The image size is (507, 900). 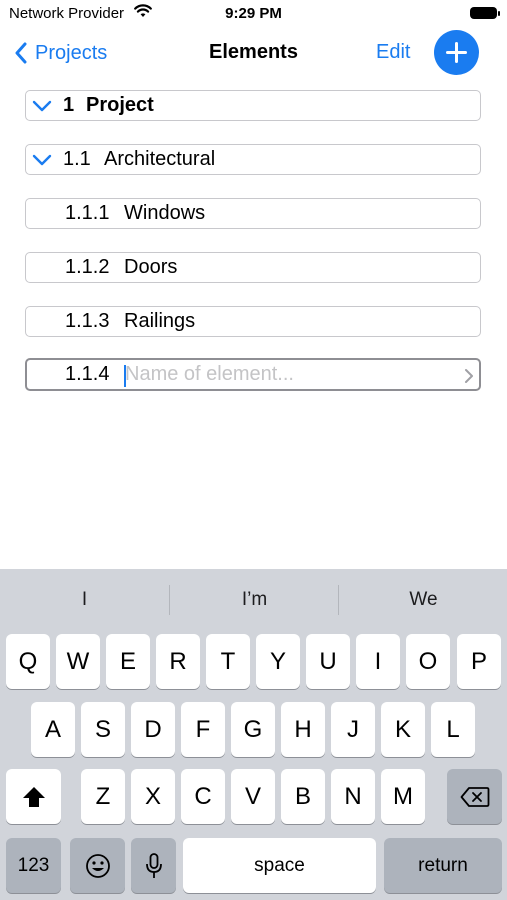 I want to click on navigation-bar: Projects Elements Edit, so click(x=253, y=54).